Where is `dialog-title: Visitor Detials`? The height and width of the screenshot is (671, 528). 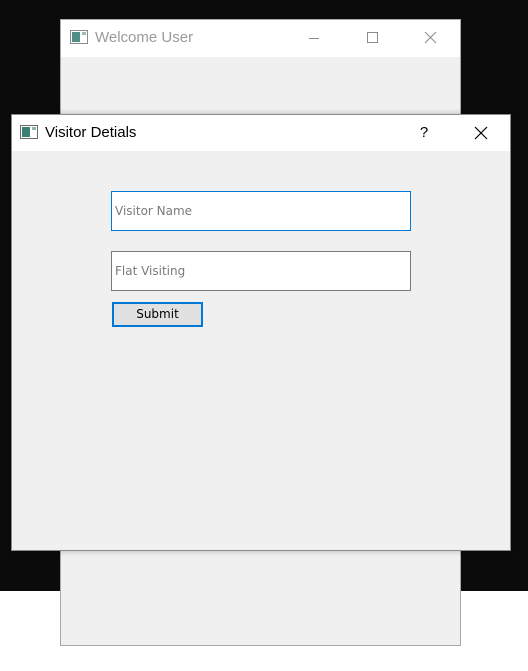 dialog-title: Visitor Detials is located at coordinates (91, 132).